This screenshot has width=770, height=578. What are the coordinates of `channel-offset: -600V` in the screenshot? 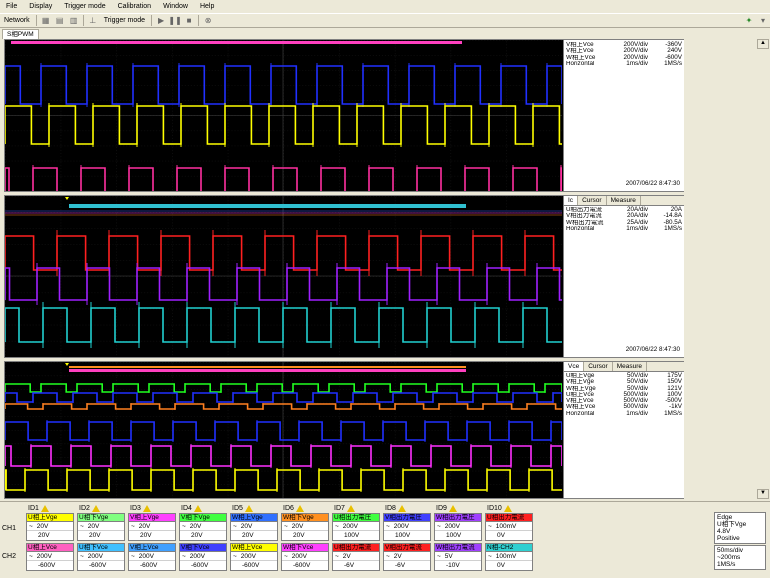 It's located at (47, 565).